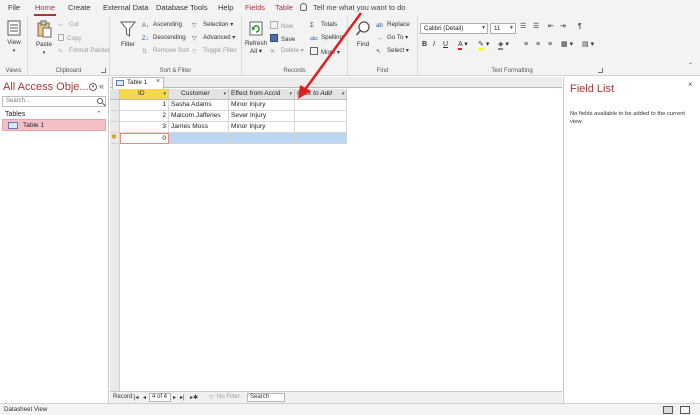  I want to click on clipboard-launcher-icon, so click(103, 70).